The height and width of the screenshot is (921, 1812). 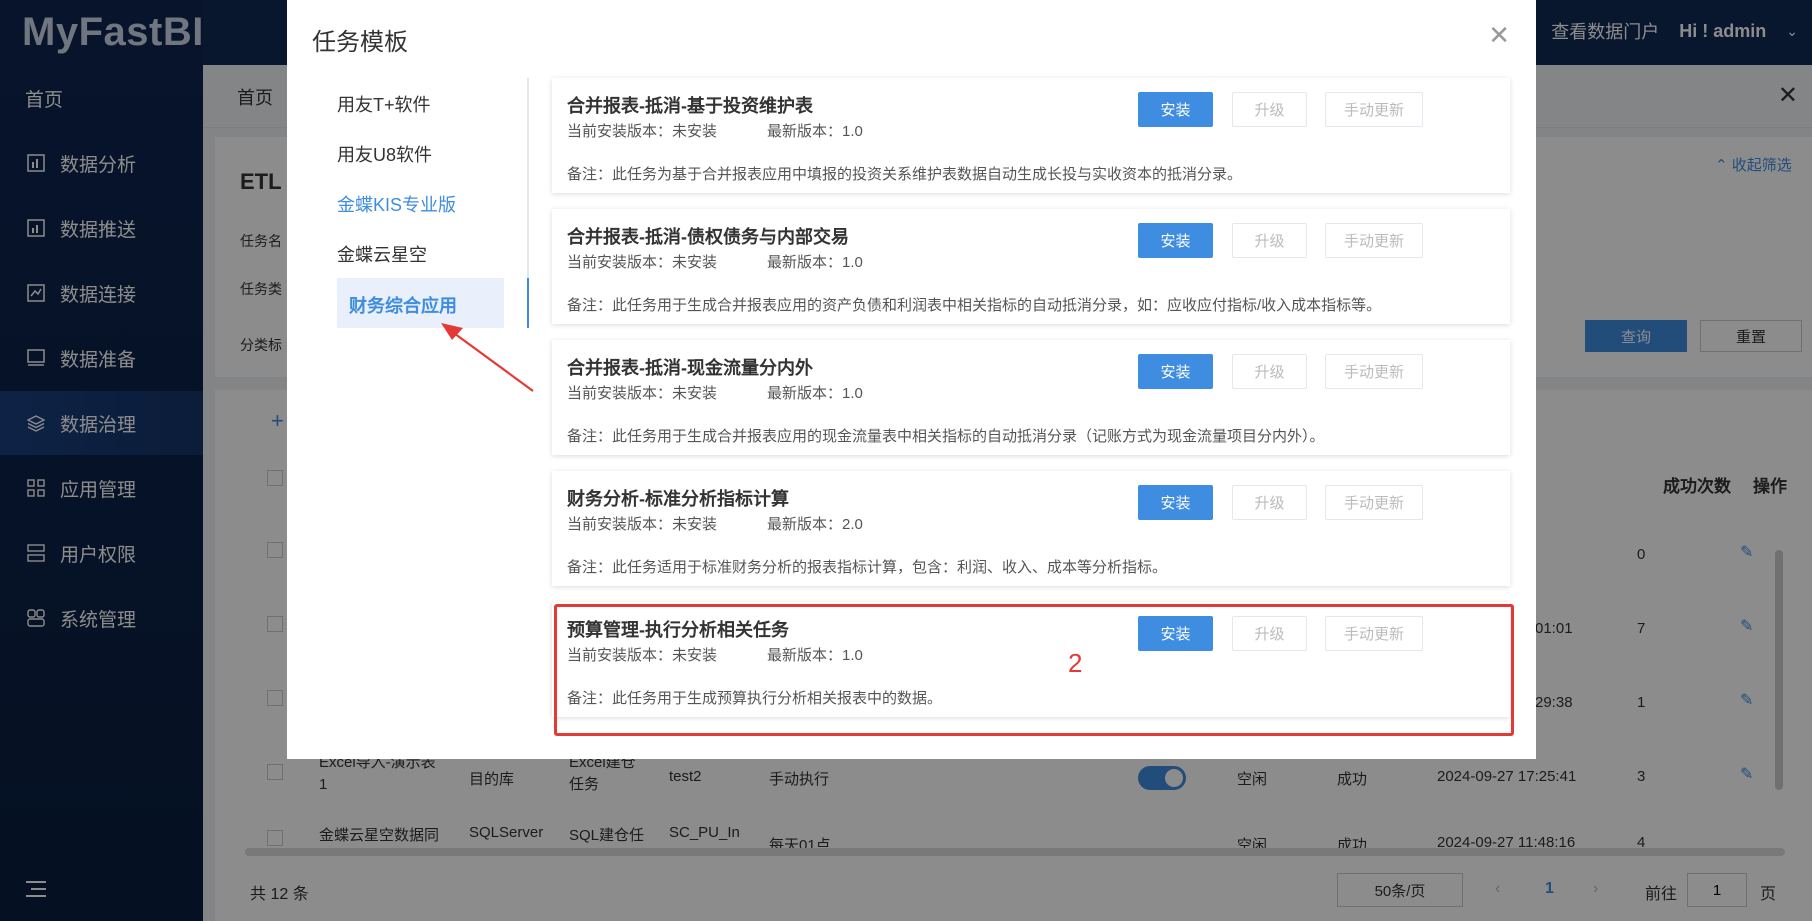 What do you see at coordinates (1075, 663) in the screenshot?
I see `annotation-number: 2` at bounding box center [1075, 663].